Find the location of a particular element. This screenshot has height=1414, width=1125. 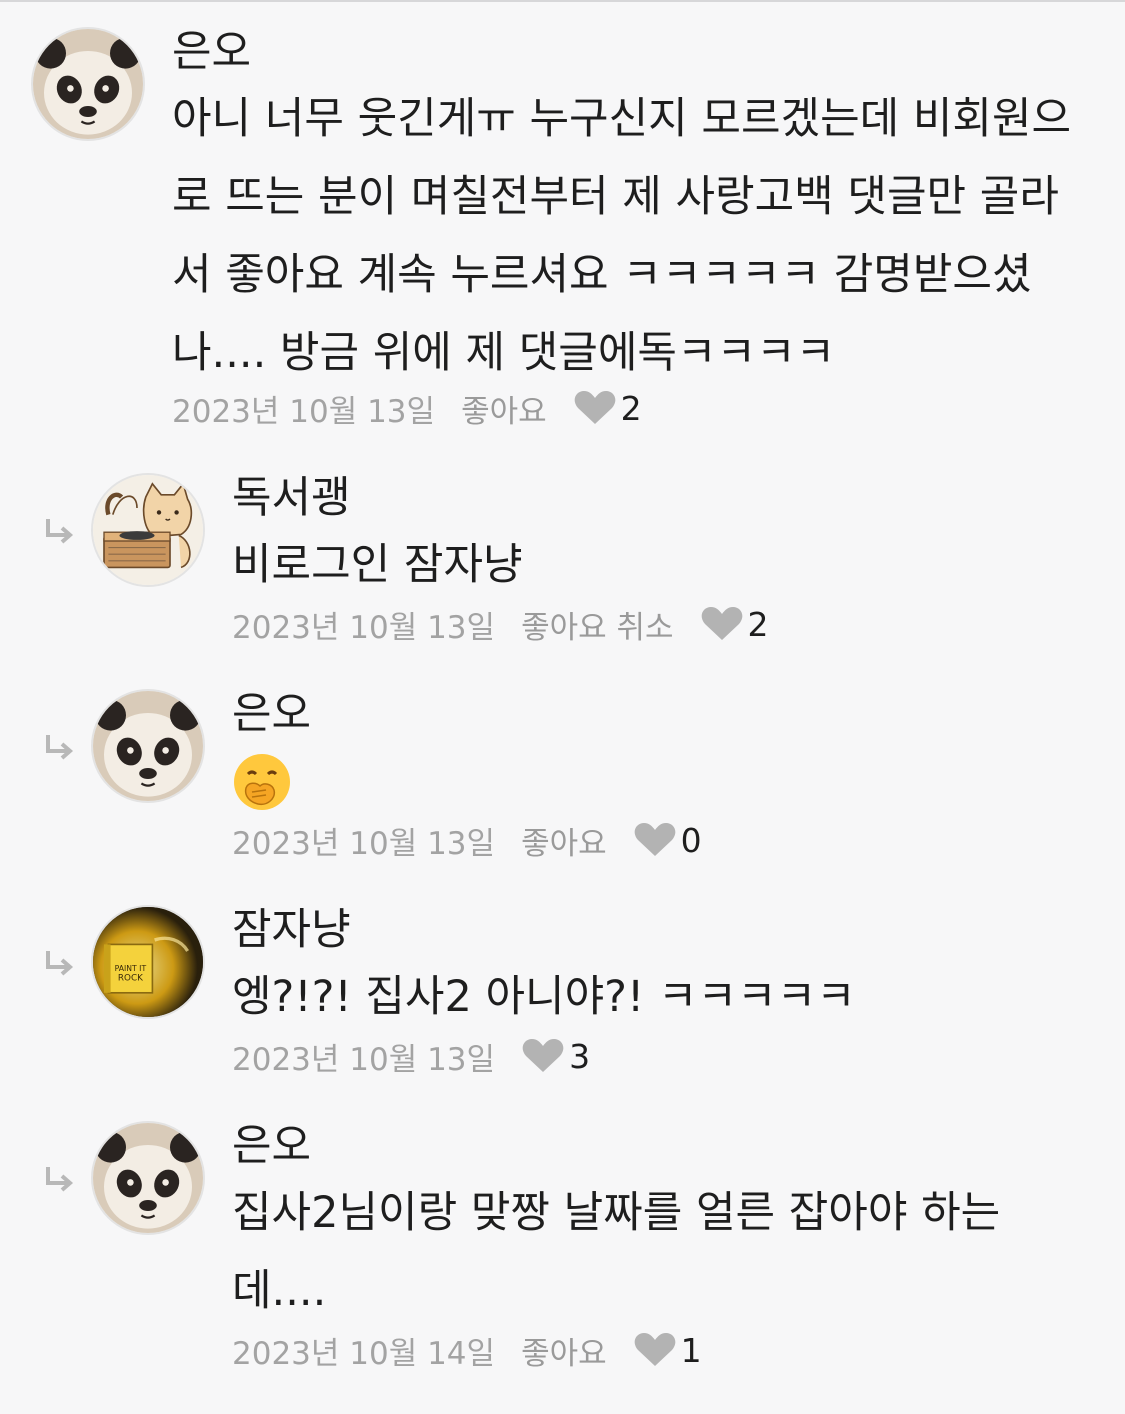

avatar: PAINT IT ROCK is located at coordinates (148, 962).